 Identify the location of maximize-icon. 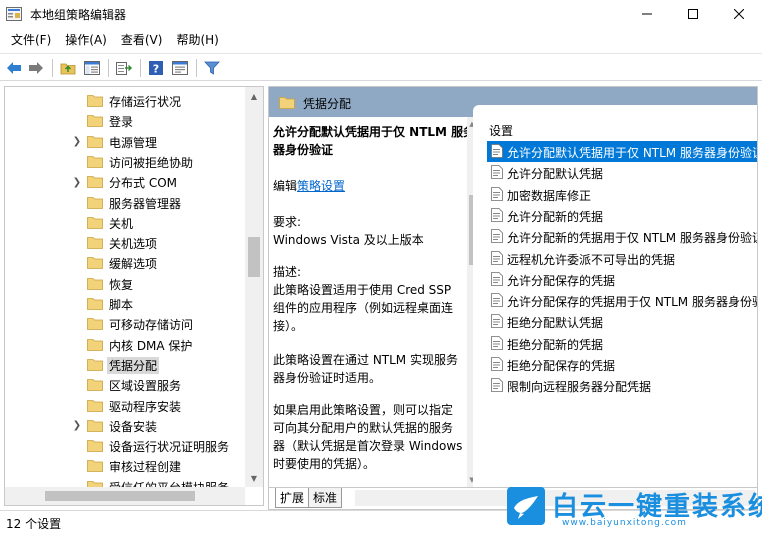
(693, 14).